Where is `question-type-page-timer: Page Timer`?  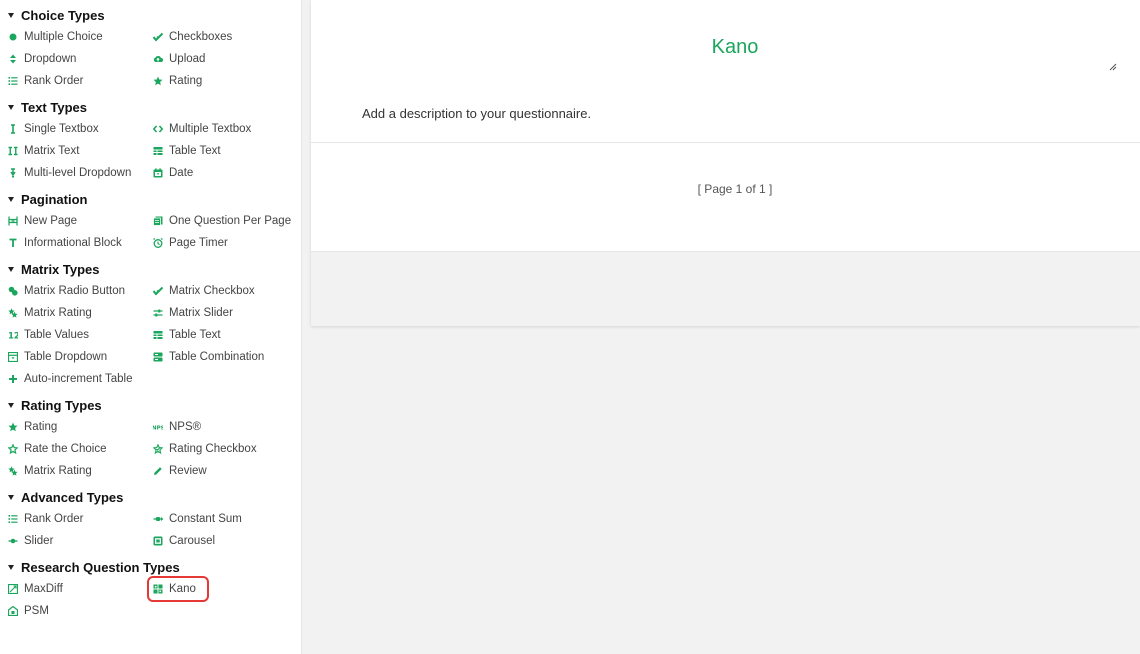
question-type-page-timer: Page Timer is located at coordinates (225, 243).